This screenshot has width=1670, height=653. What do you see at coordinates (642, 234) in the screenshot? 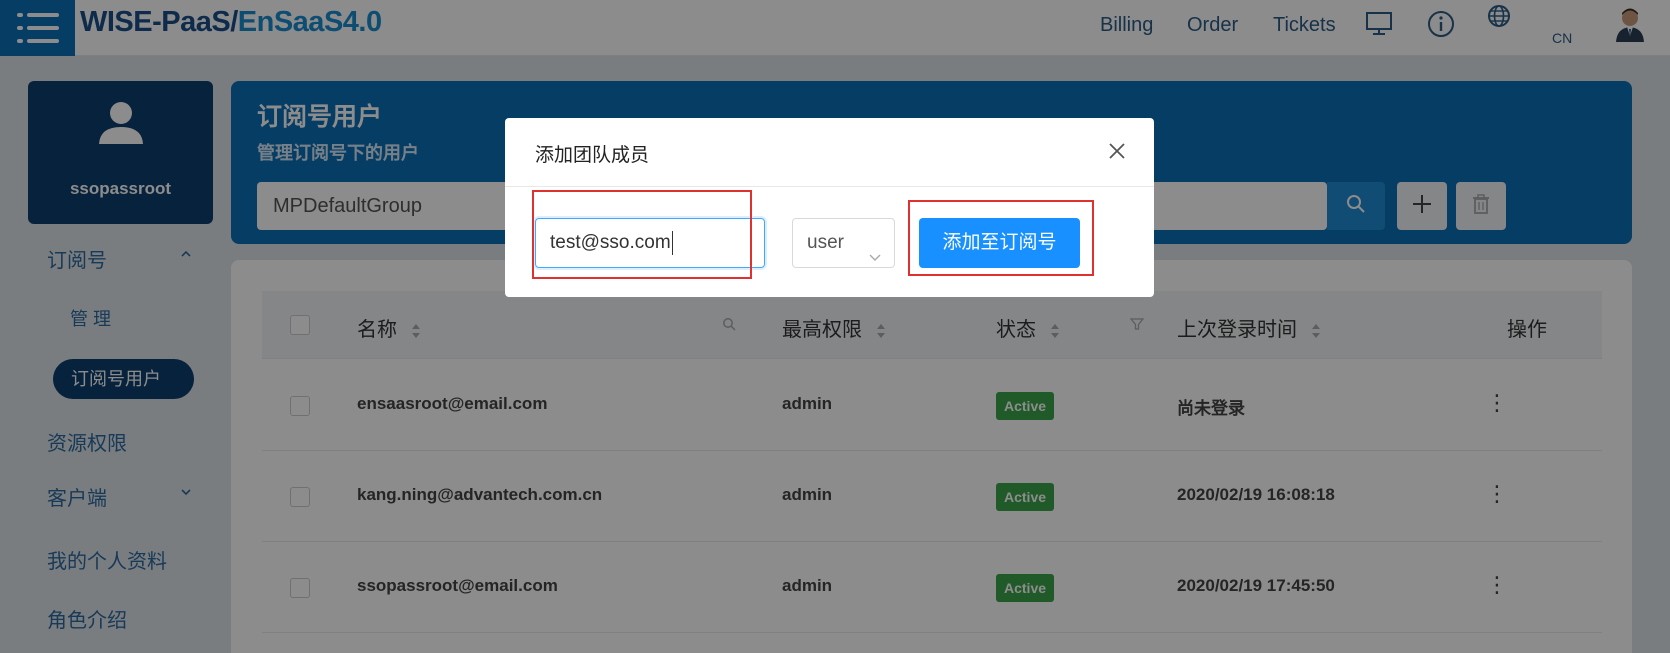
I see `highlight-box-email` at bounding box center [642, 234].